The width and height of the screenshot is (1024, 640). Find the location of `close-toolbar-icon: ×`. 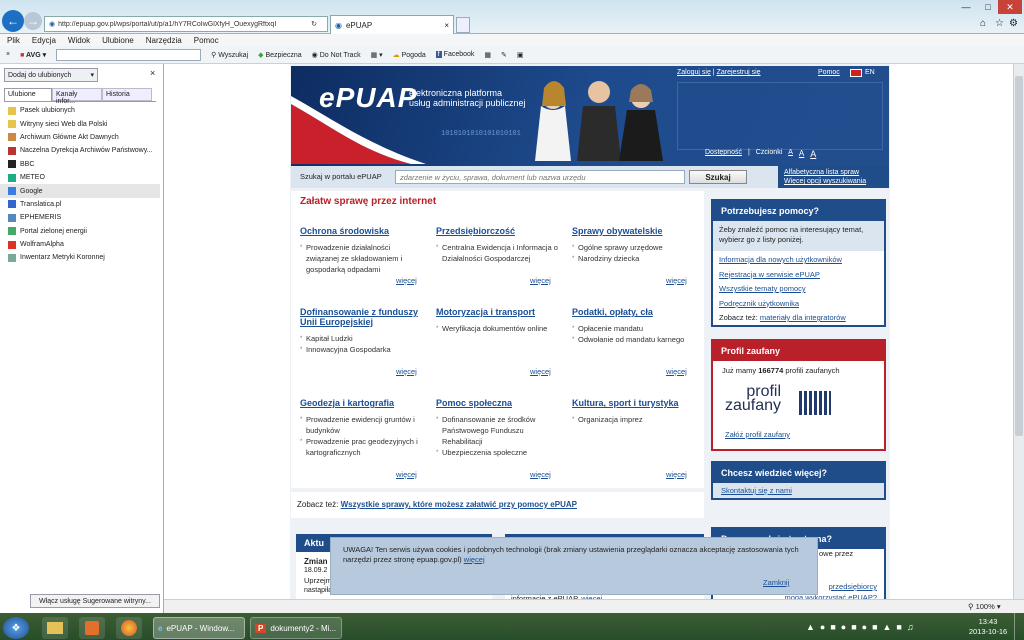

close-toolbar-icon: × is located at coordinates (8, 54).